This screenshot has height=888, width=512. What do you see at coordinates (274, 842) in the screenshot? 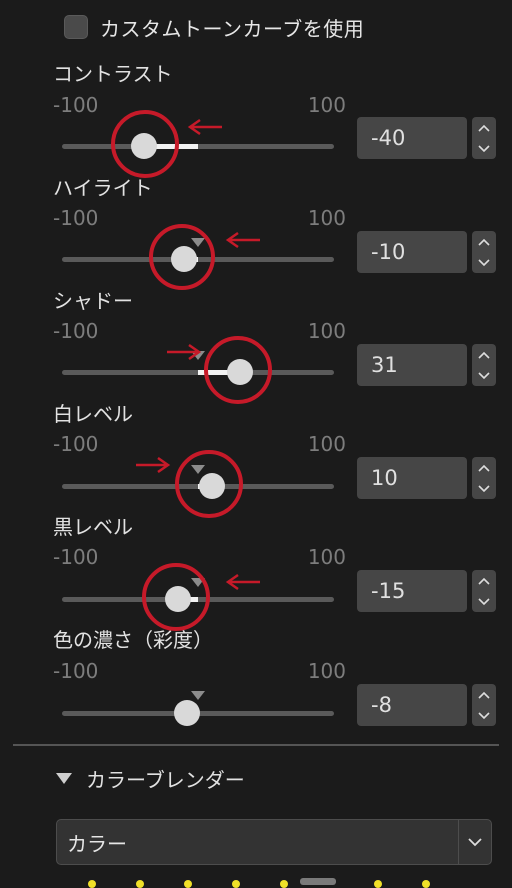
I see `color-mode-dropdown: カラー` at bounding box center [274, 842].